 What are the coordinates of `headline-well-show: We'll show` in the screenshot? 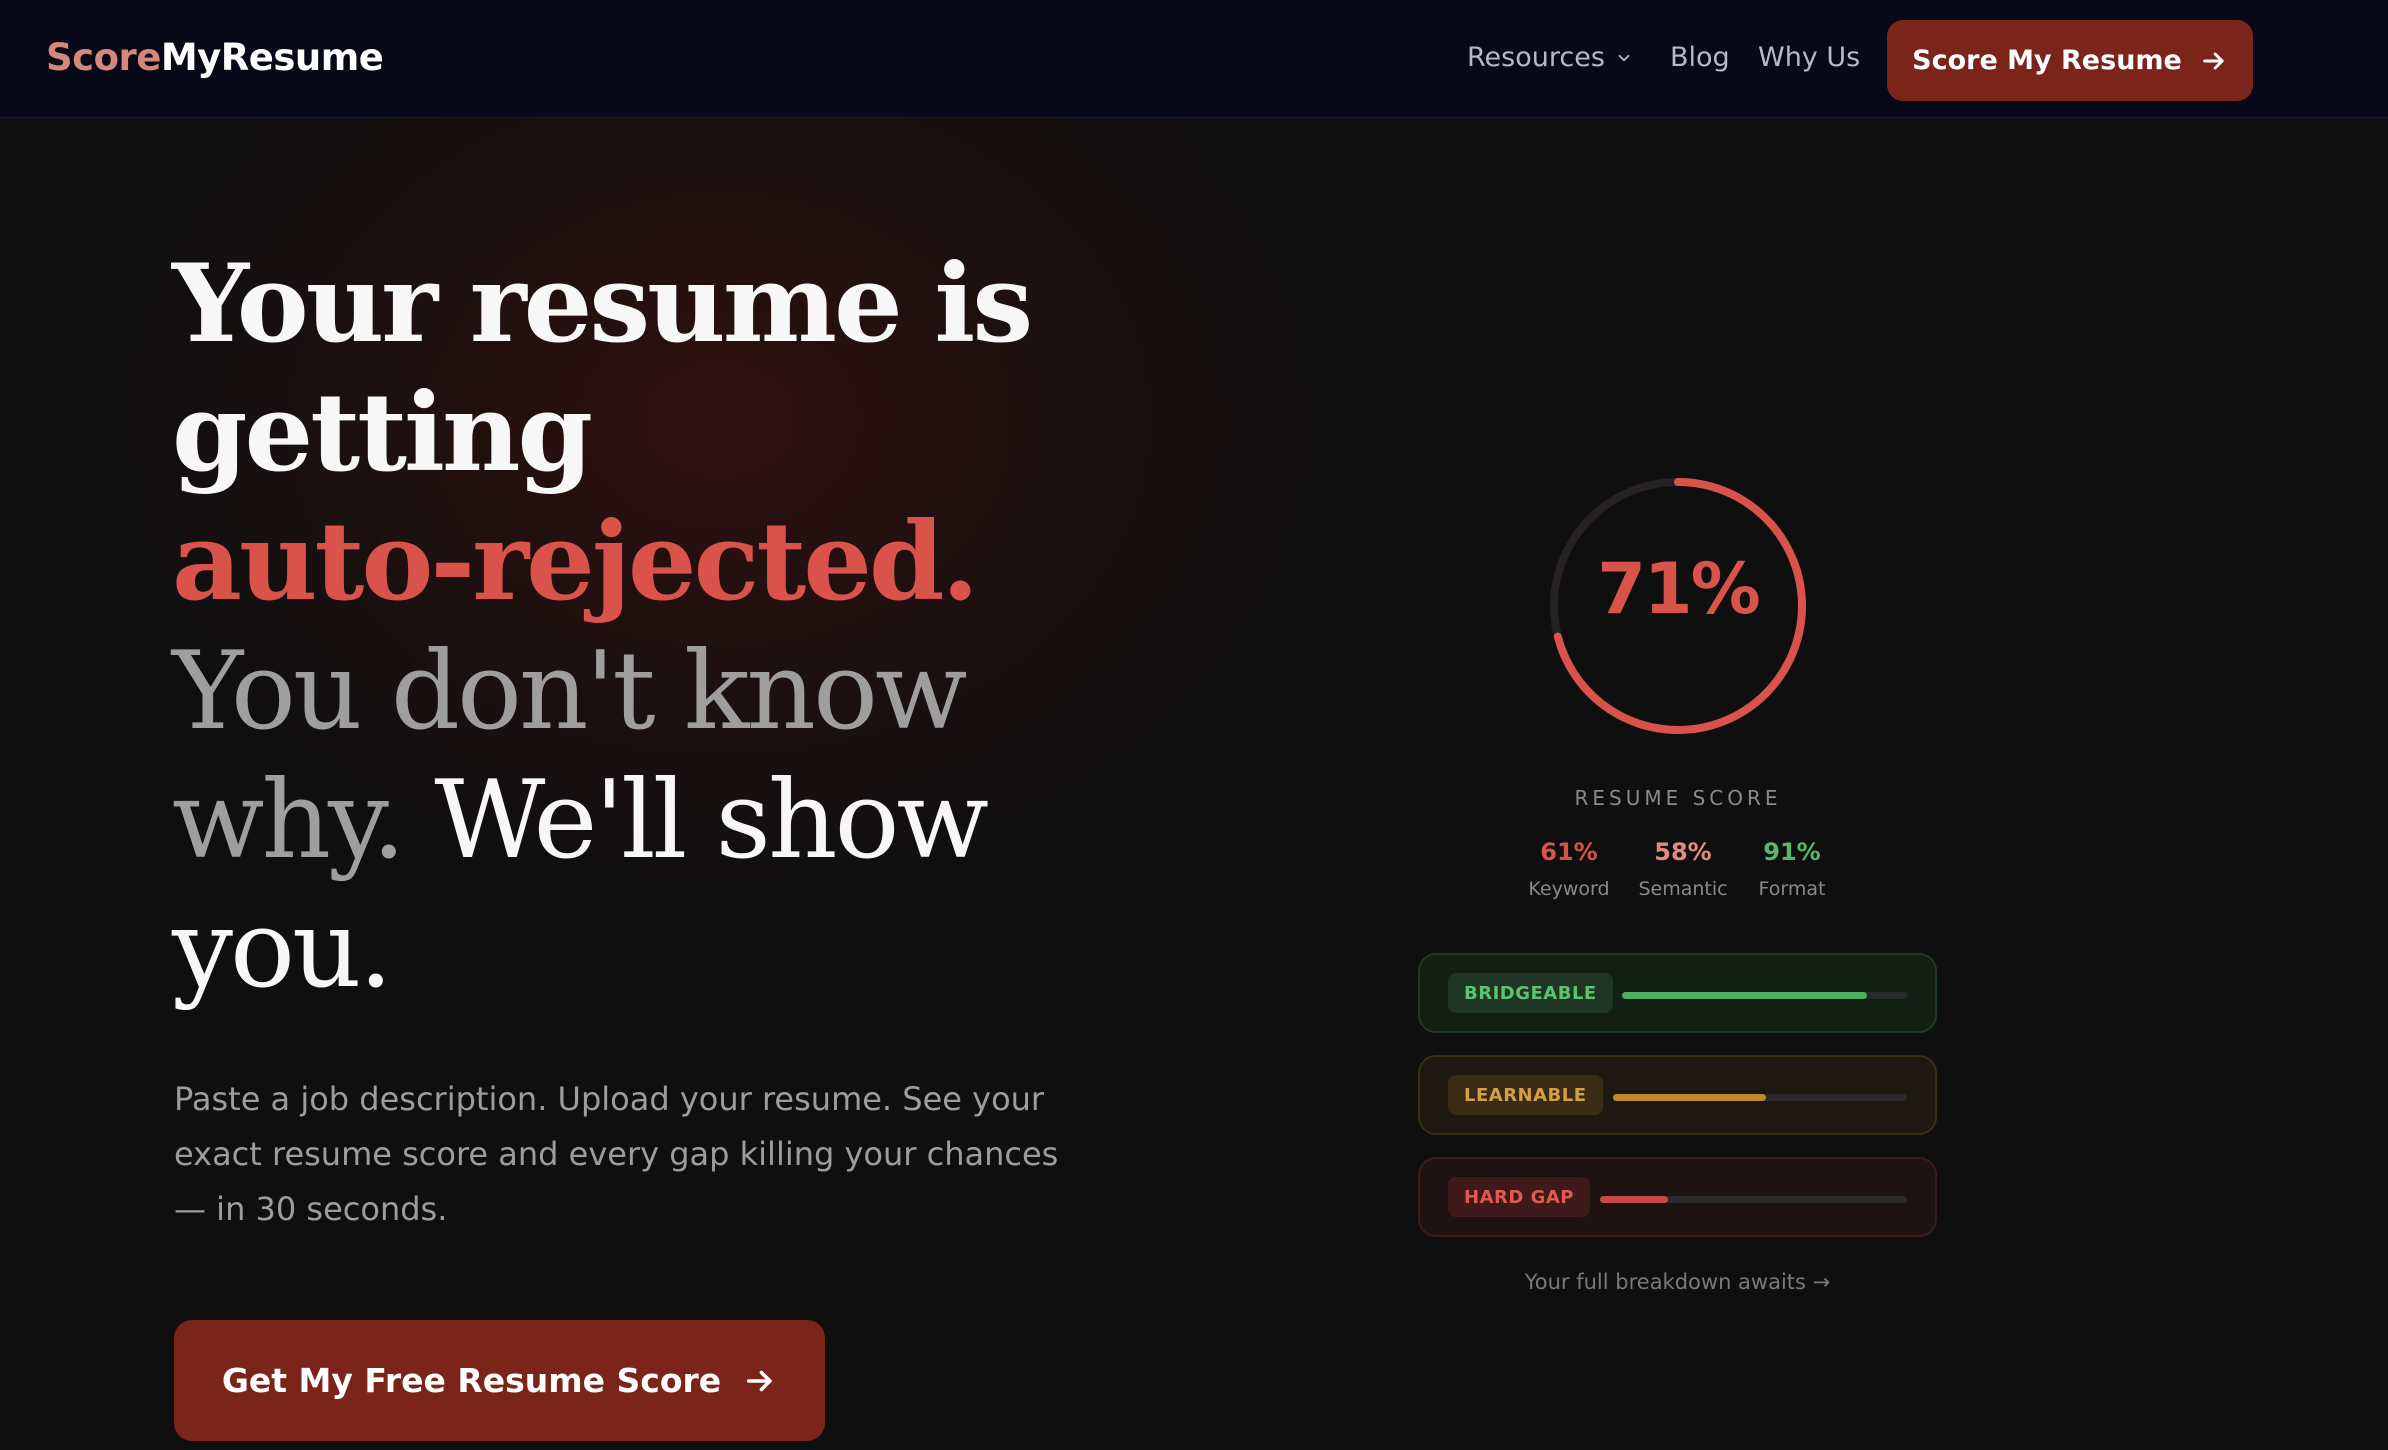 It's located at (711, 820).